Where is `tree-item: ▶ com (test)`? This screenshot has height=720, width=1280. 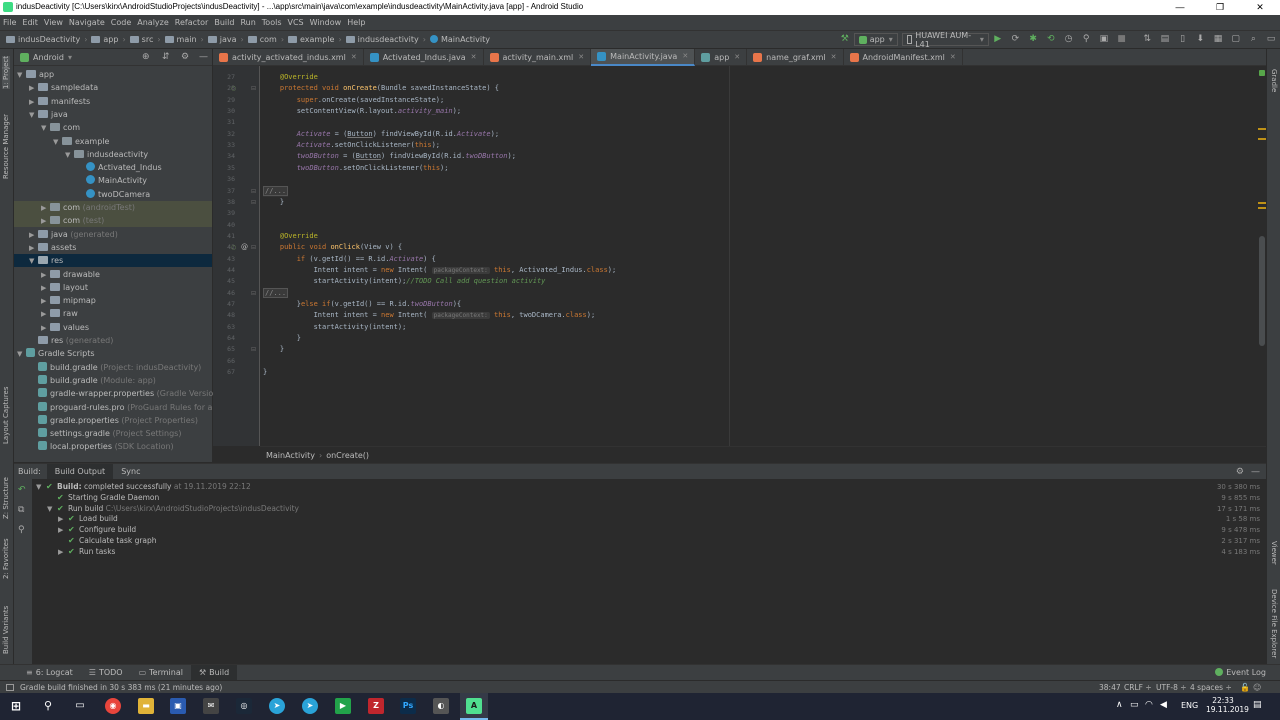 tree-item: ▶ com (test) is located at coordinates (113, 221).